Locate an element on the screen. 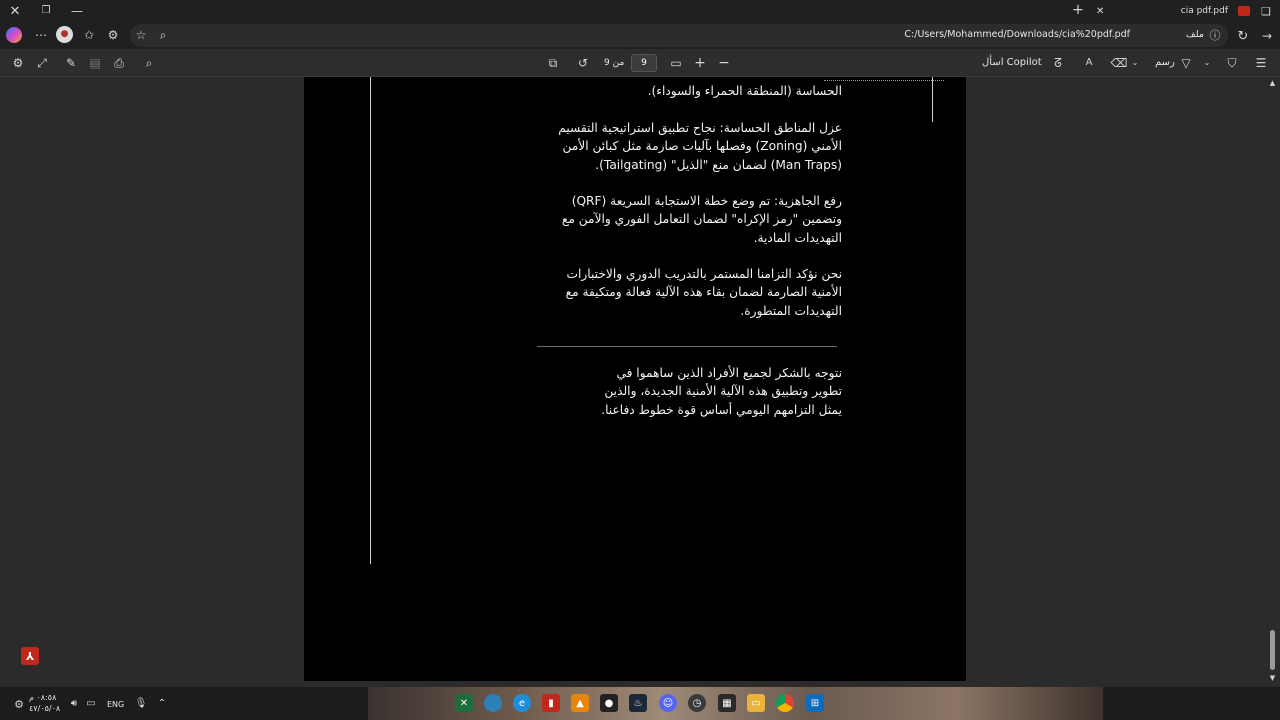  edge-icon: e is located at coordinates (522, 703).